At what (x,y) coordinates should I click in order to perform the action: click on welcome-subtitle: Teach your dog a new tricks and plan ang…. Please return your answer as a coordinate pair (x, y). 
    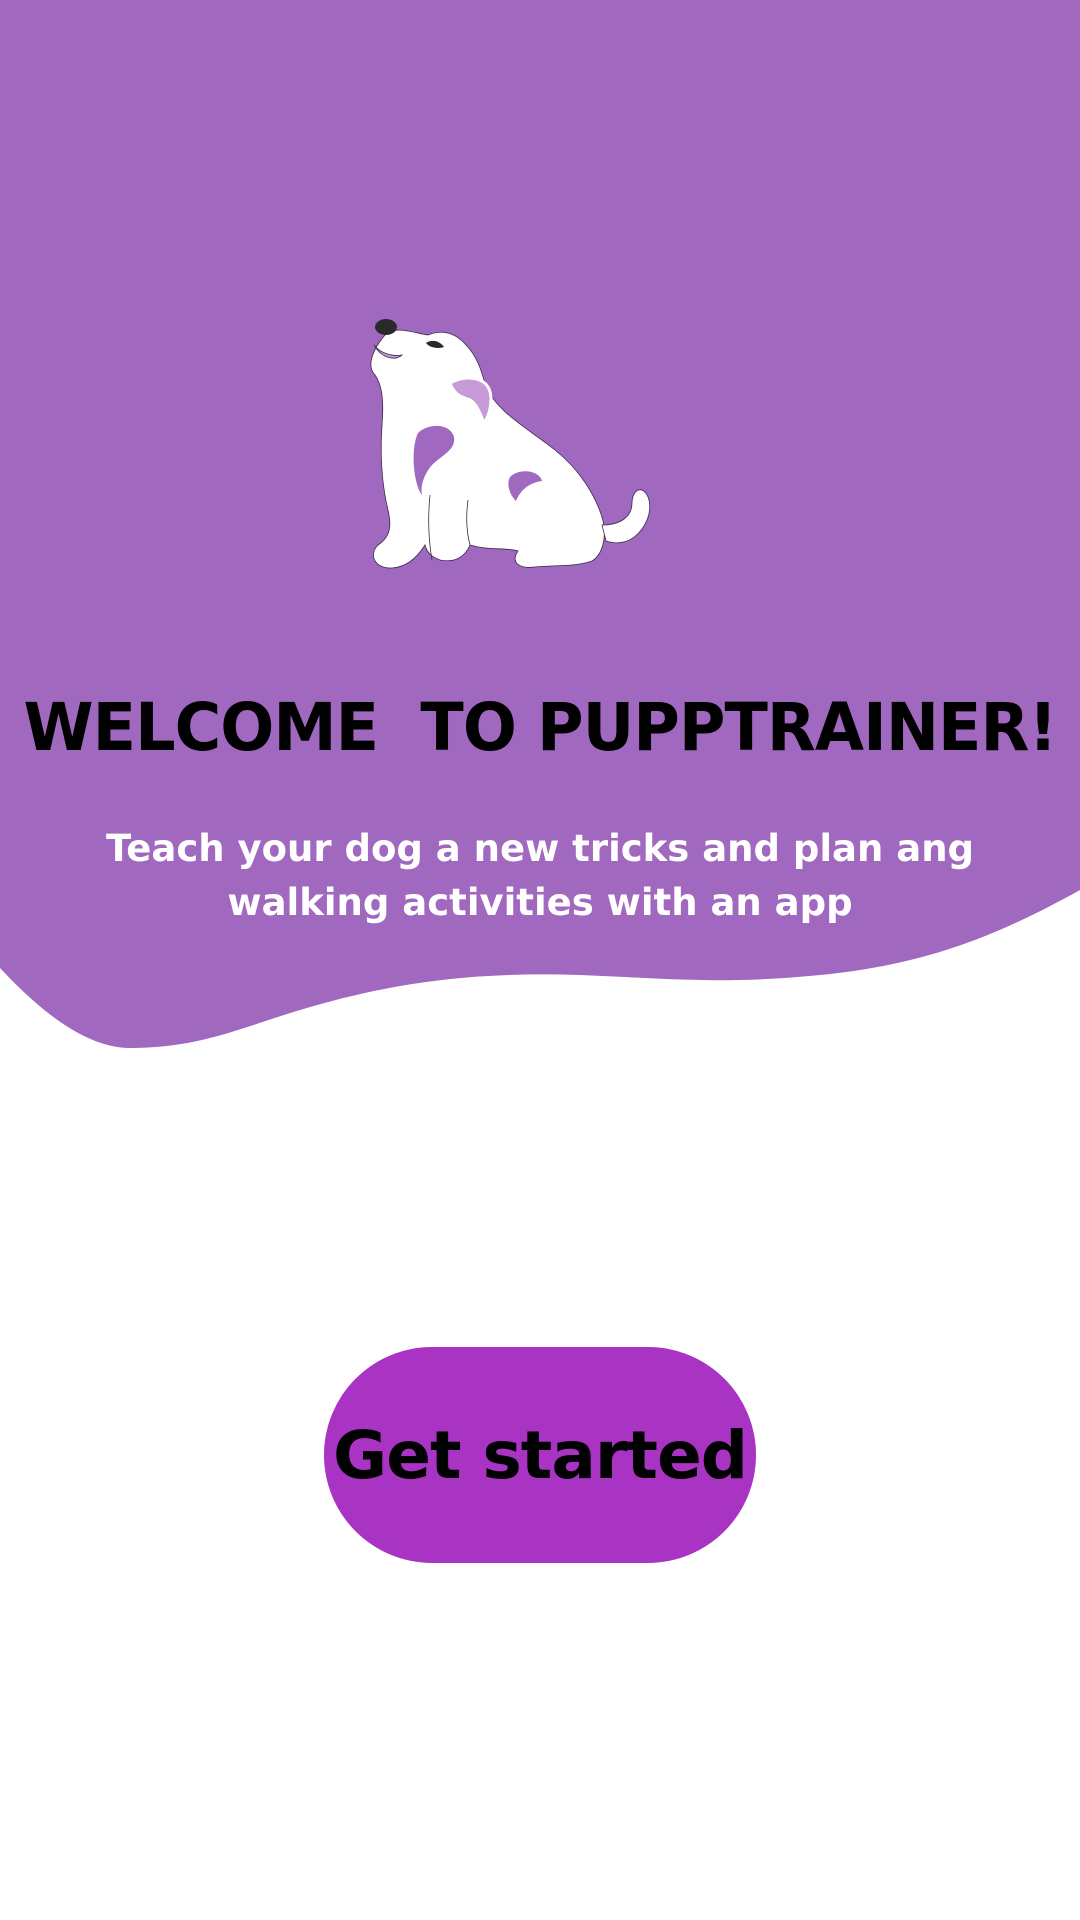
    Looking at the image, I should click on (540, 875).